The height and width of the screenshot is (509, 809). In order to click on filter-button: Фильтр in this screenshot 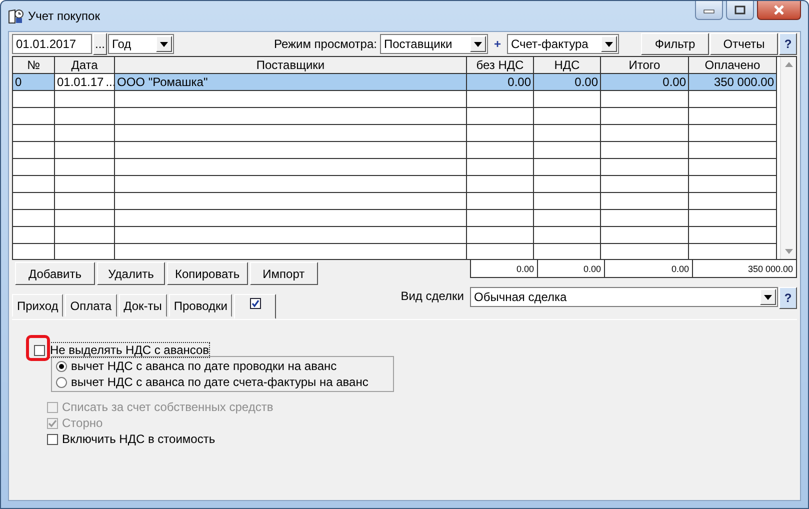, I will do `click(675, 44)`.